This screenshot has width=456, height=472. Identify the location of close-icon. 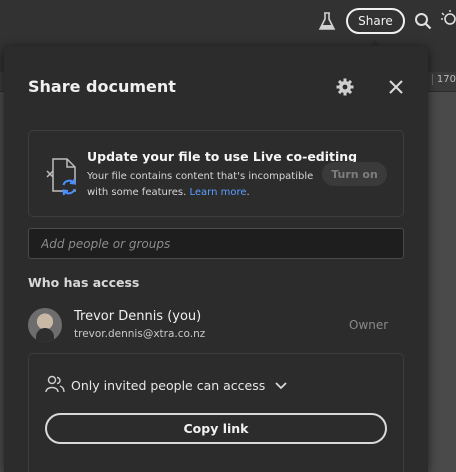
(396, 87).